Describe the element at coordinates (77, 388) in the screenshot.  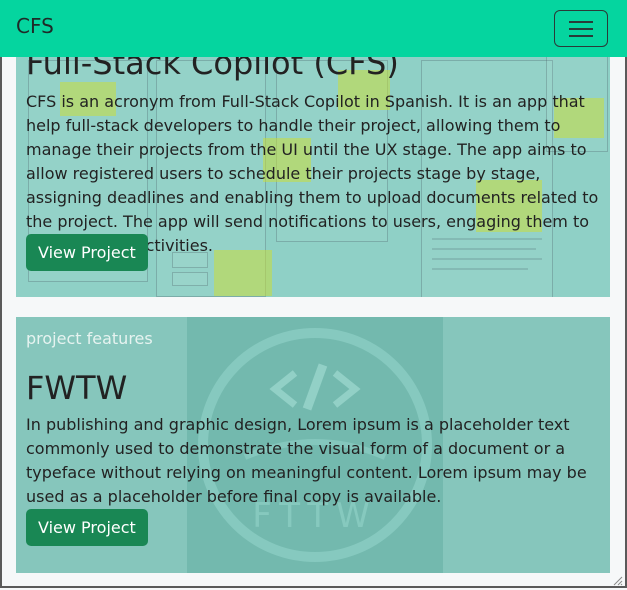
I see `project-title: FWTW` at that location.